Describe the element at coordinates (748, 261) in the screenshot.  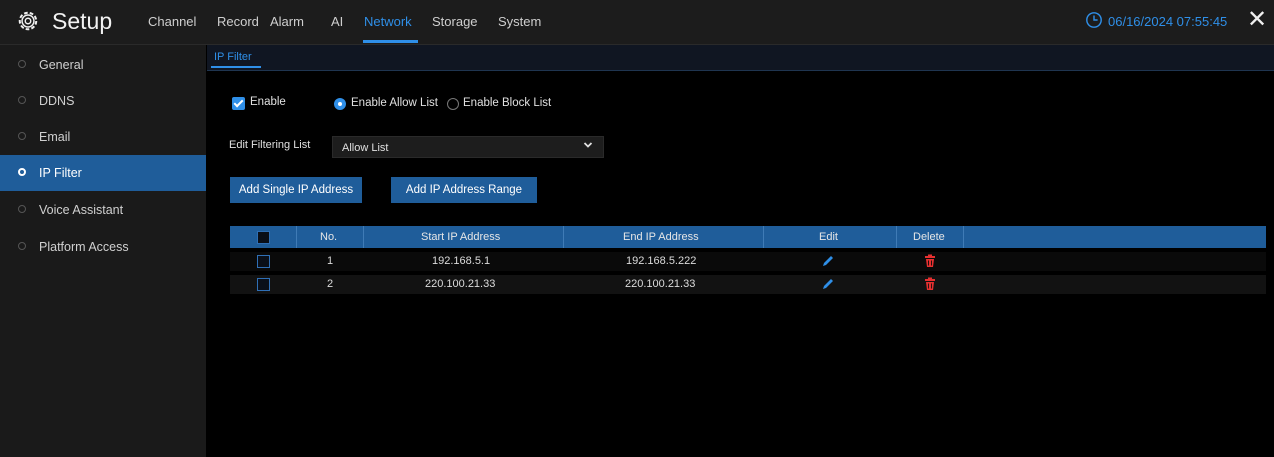
I see `table-row: 1 192.168.5.1 192.168.5.222` at that location.